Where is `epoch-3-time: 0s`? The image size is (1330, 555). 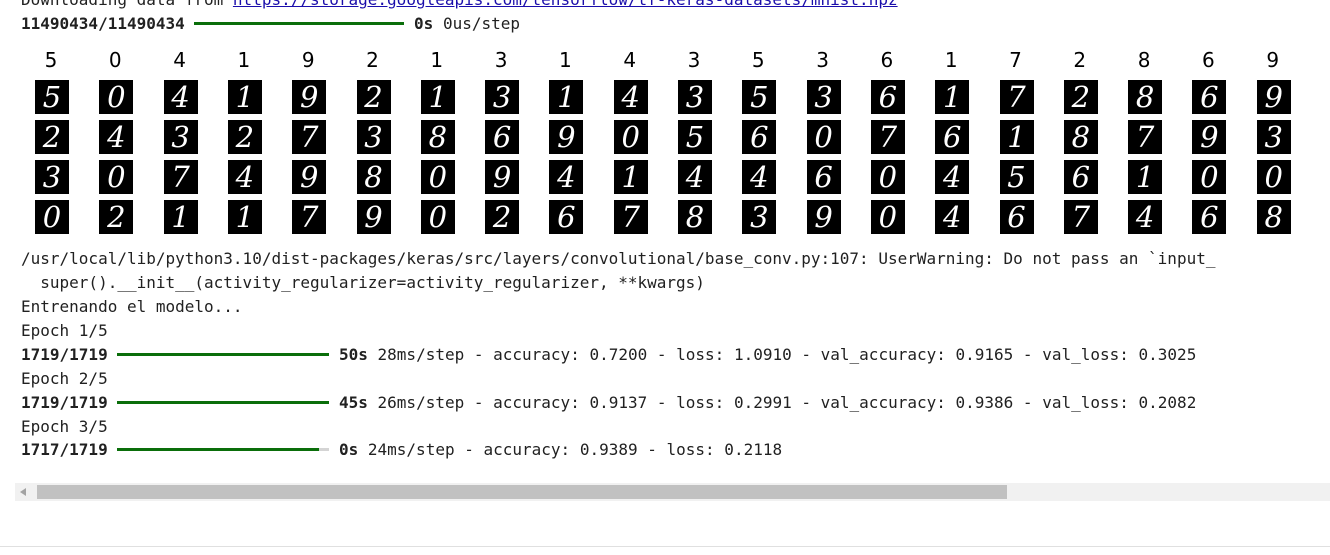 epoch-3-time: 0s is located at coordinates (348, 449).